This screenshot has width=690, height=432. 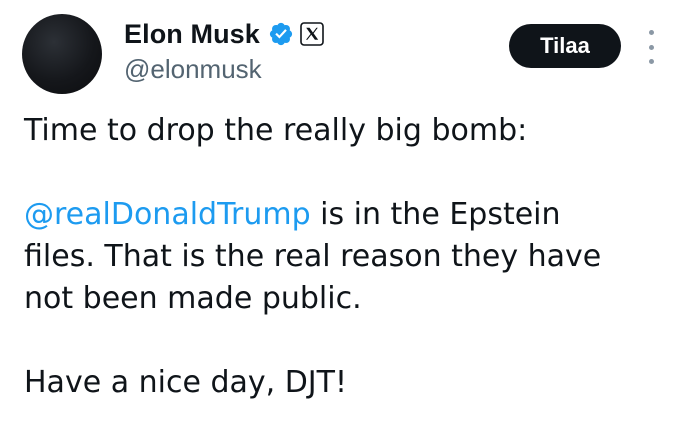 What do you see at coordinates (167, 214) in the screenshot?
I see `mention-link: @realDonaldTrump` at bounding box center [167, 214].